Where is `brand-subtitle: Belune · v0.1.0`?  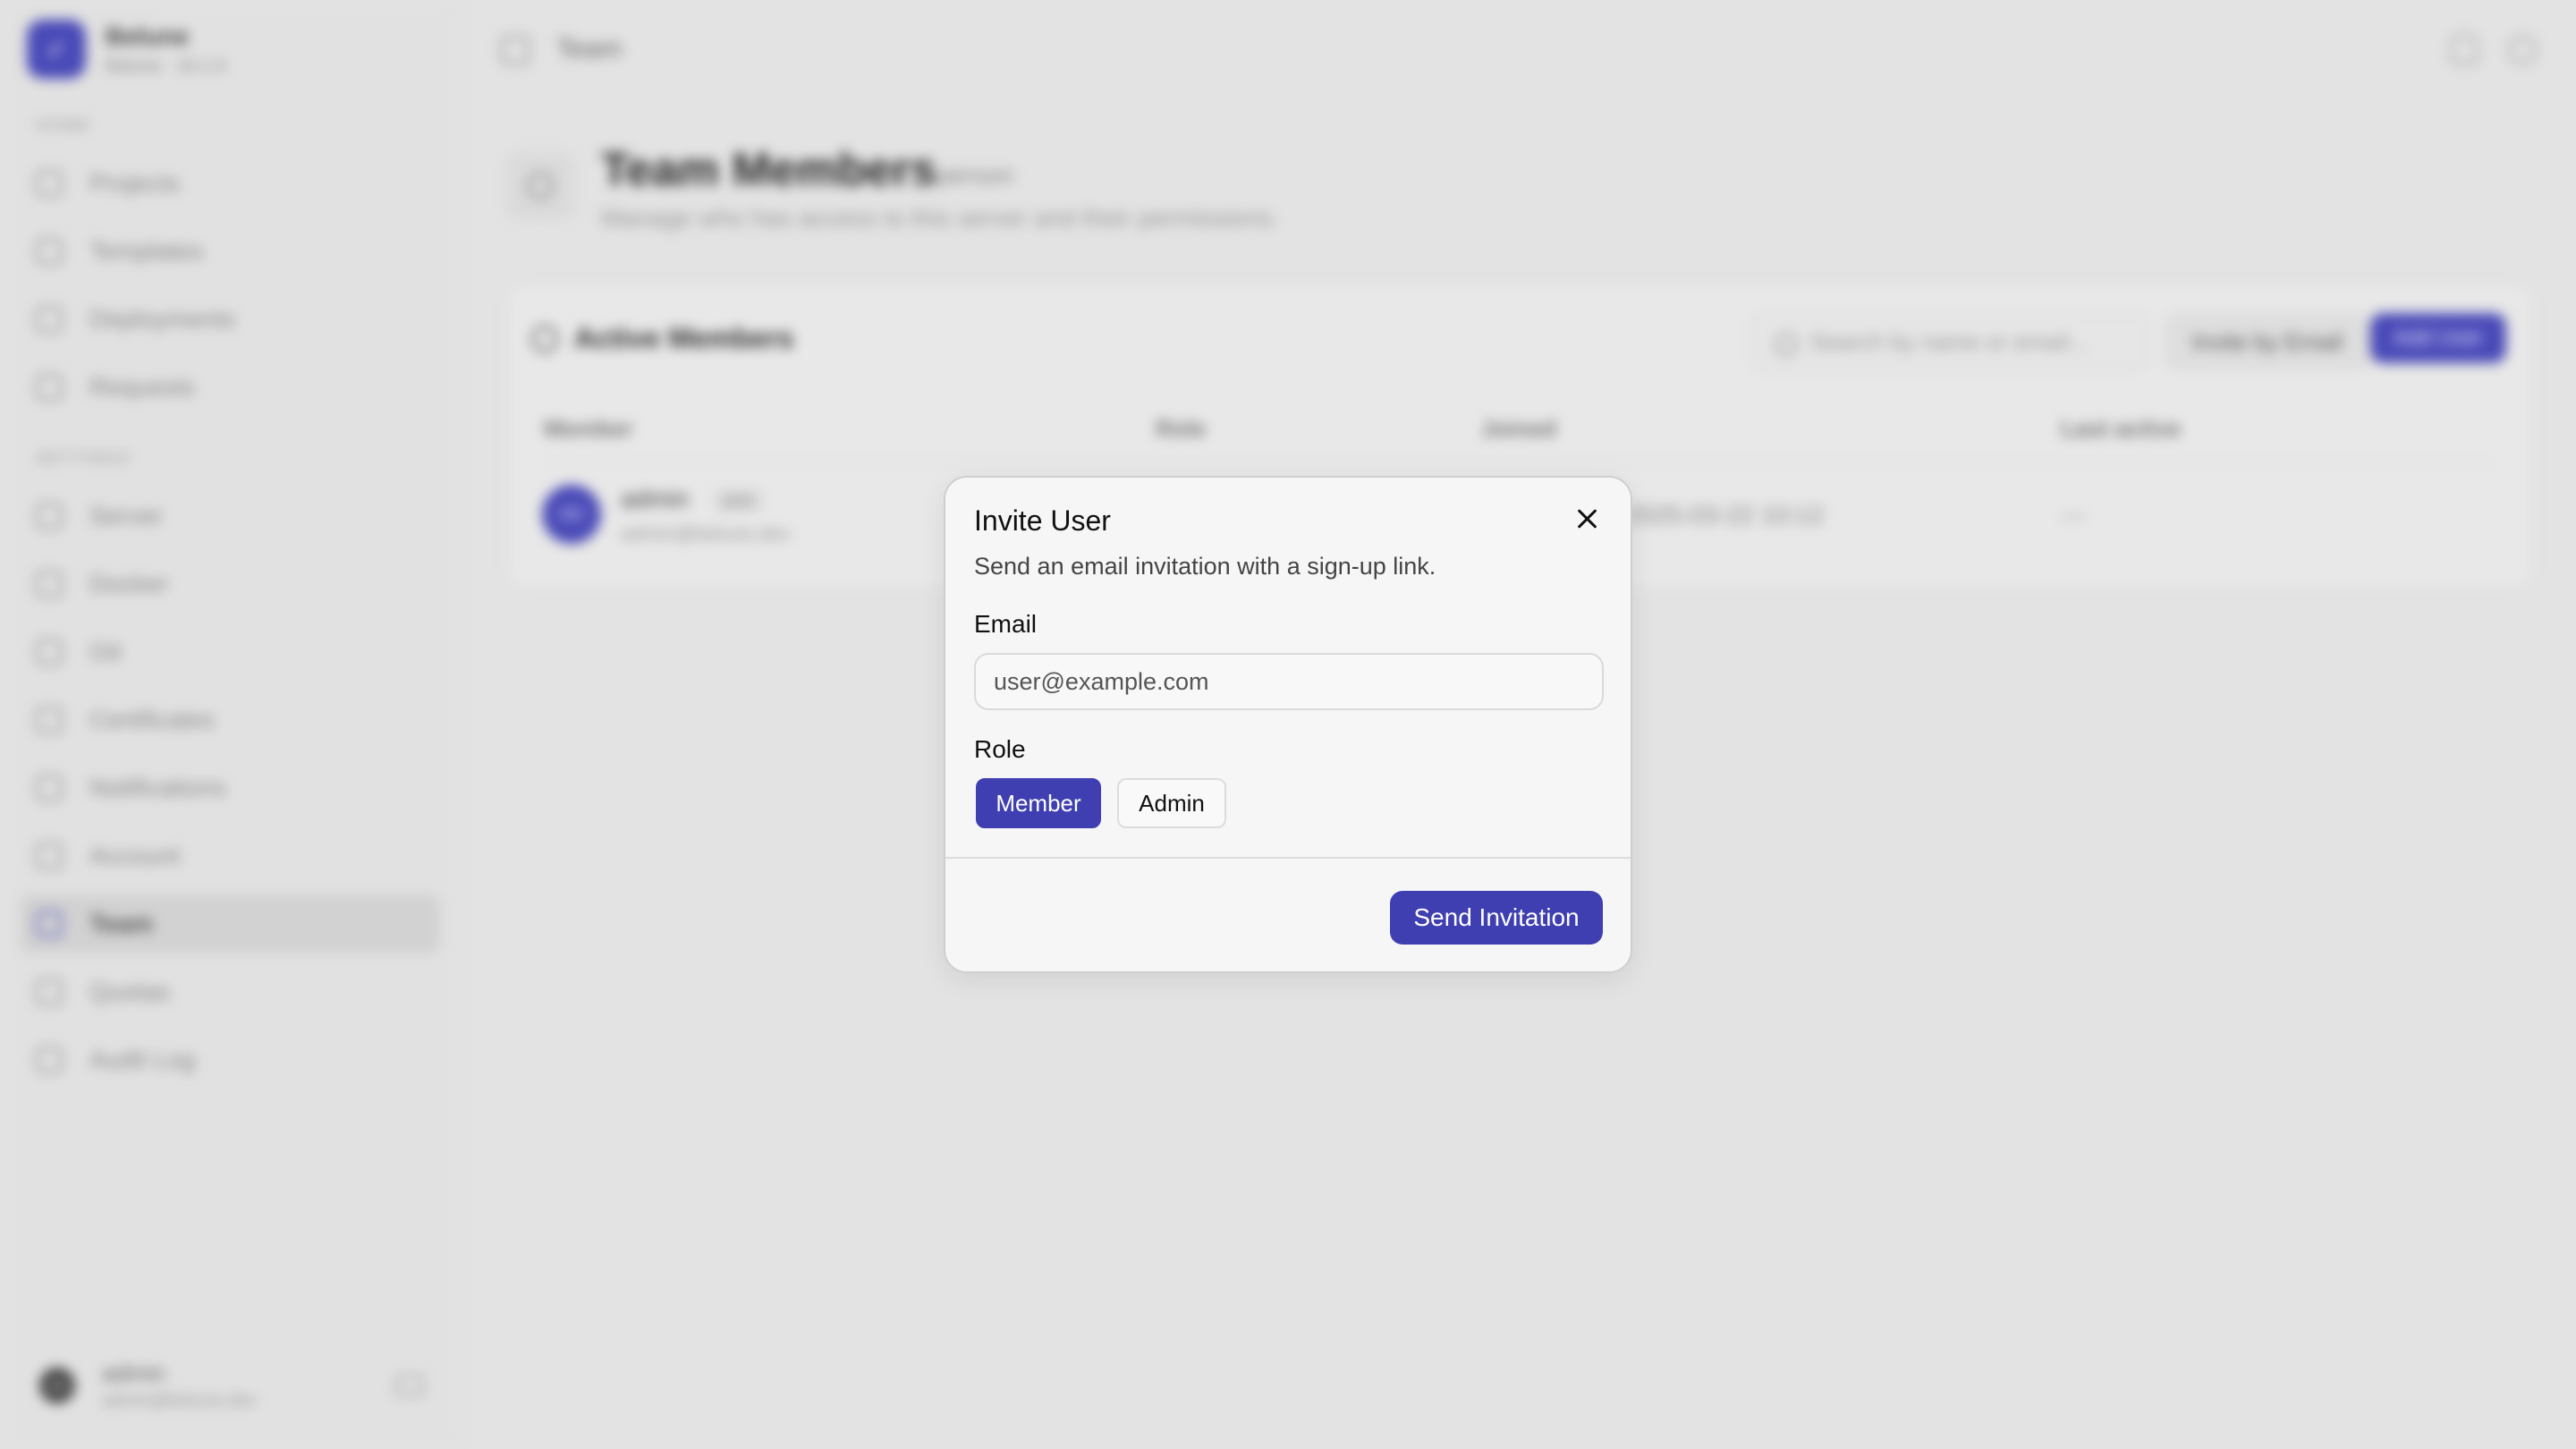
brand-subtitle: Belune · v0.1.0 is located at coordinates (166, 65).